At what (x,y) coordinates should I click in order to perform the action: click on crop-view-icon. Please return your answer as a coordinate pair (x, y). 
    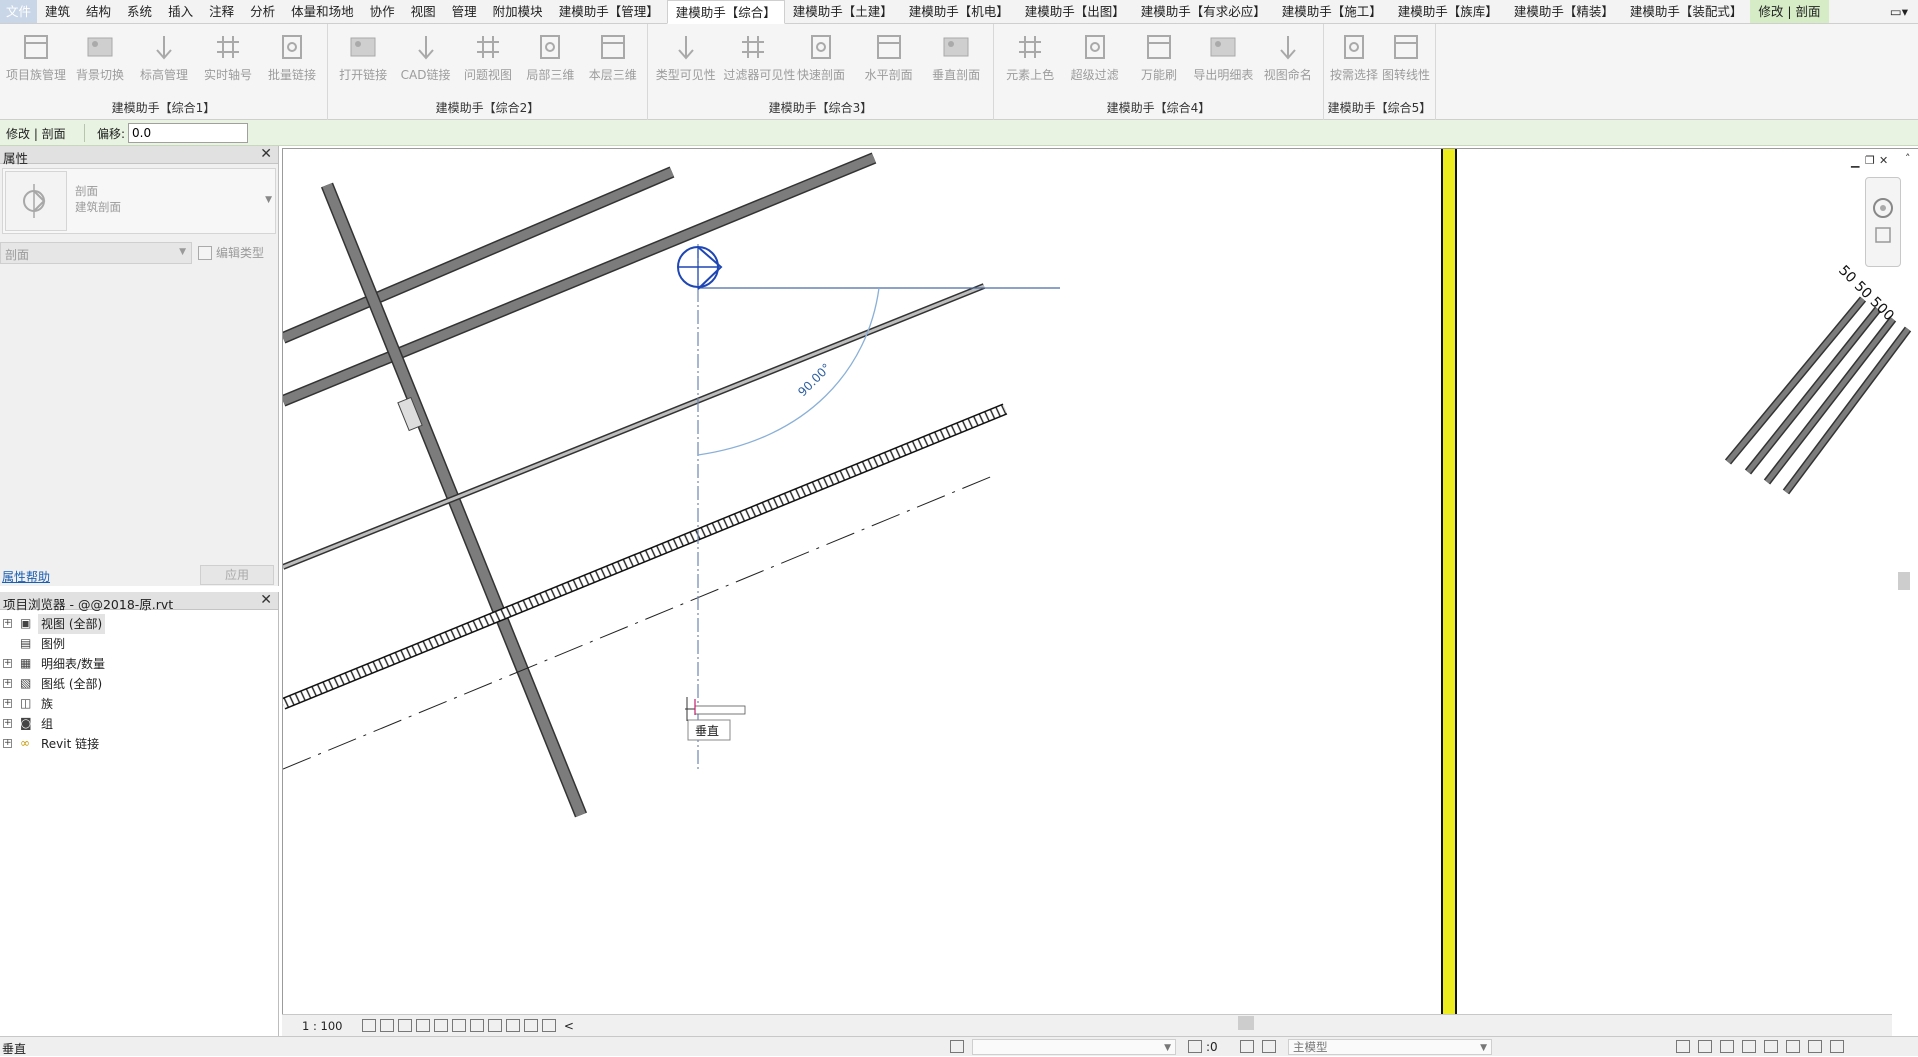
    Looking at the image, I should click on (441, 1025).